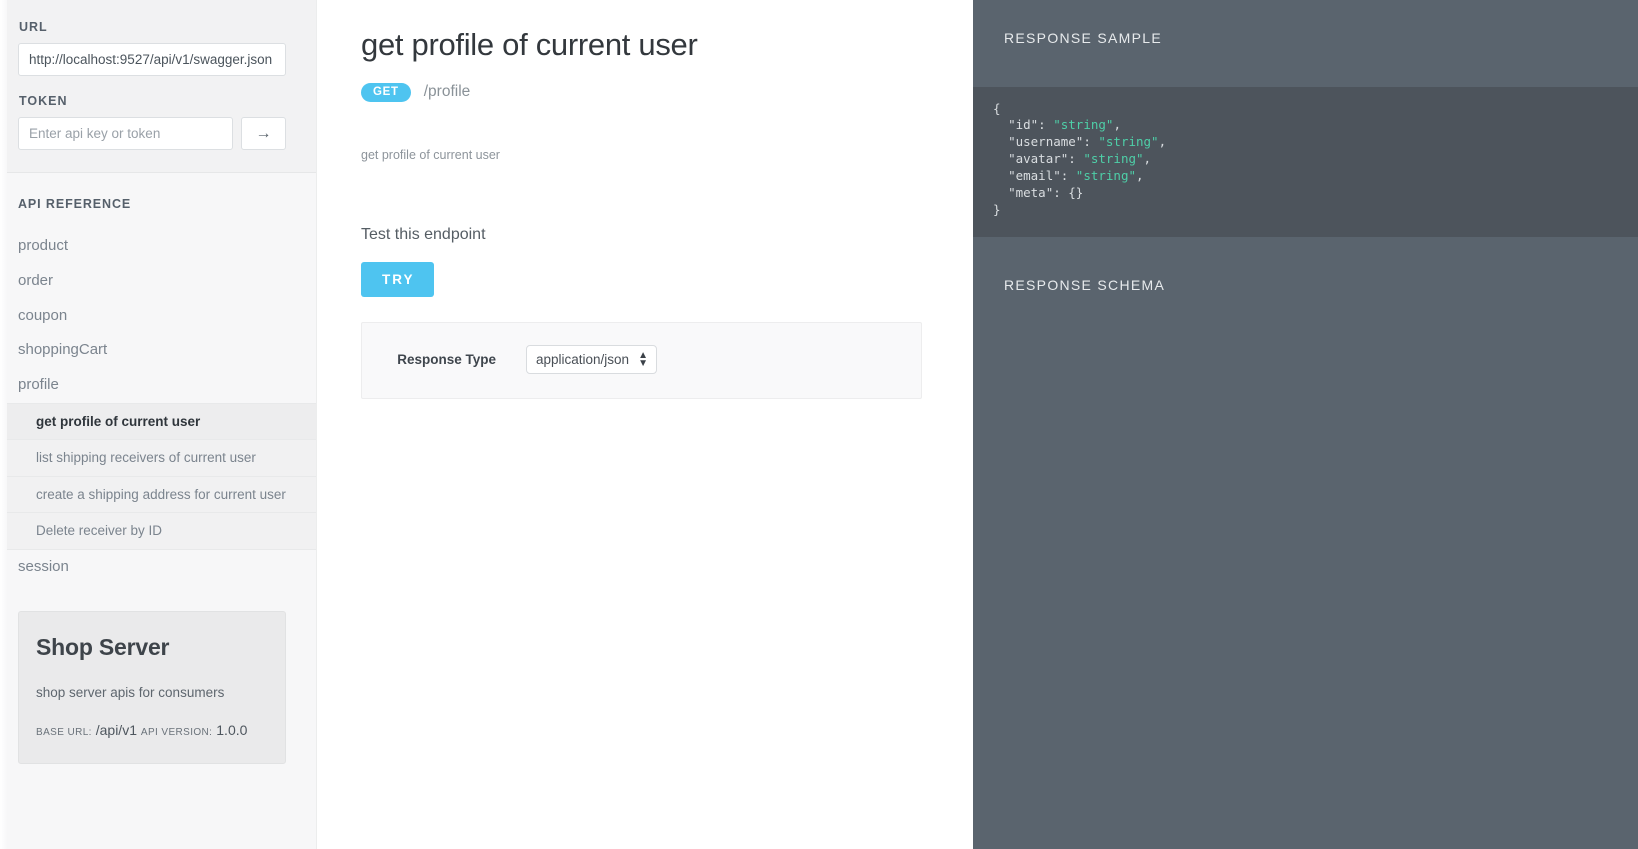  I want to click on code-line: "avatar": "string",, so click(1080, 159).